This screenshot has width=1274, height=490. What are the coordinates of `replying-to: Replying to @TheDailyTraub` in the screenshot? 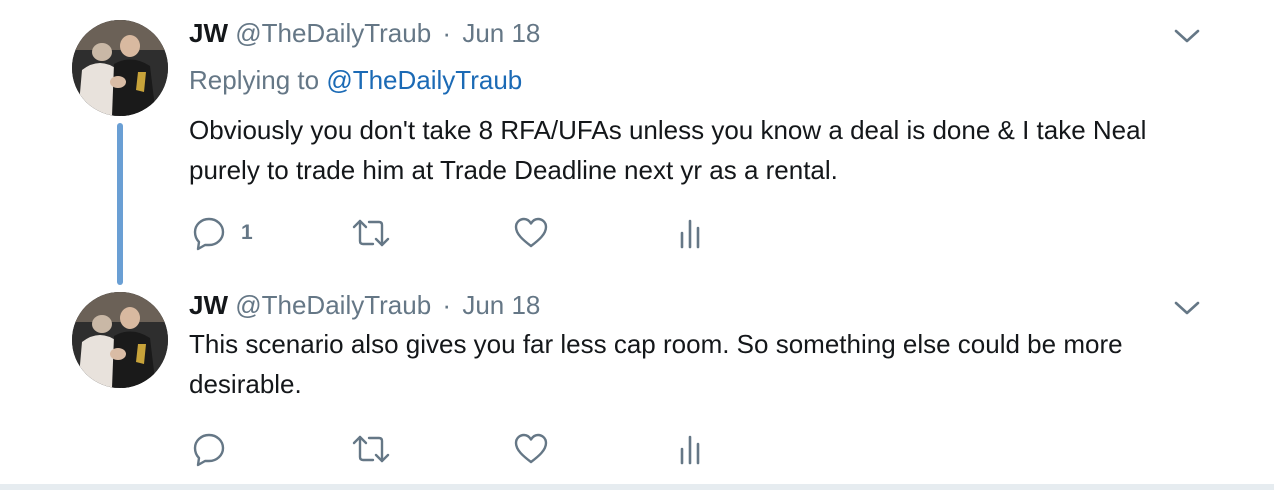 It's located at (355, 80).